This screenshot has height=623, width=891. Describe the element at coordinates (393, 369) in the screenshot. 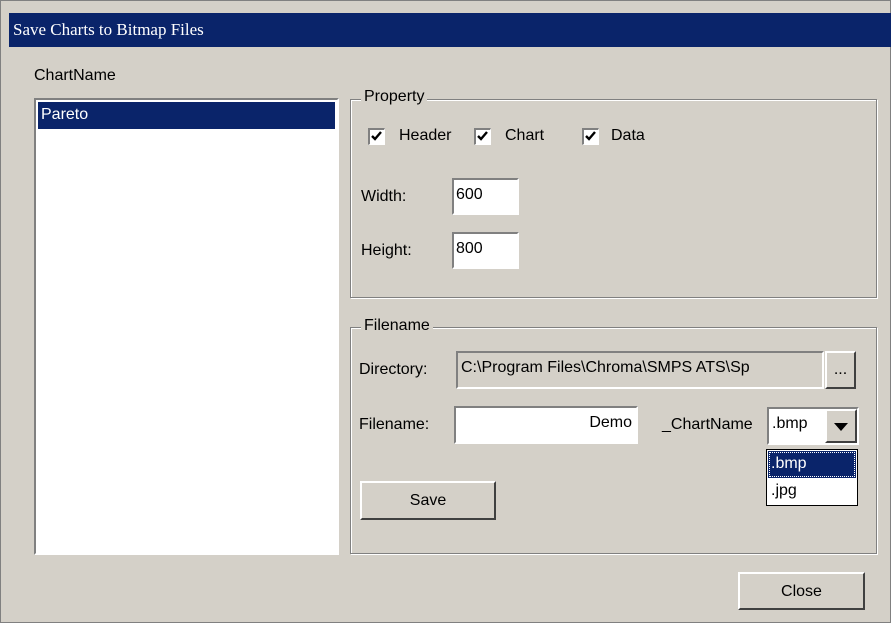

I see `directory-label: Directory:` at that location.